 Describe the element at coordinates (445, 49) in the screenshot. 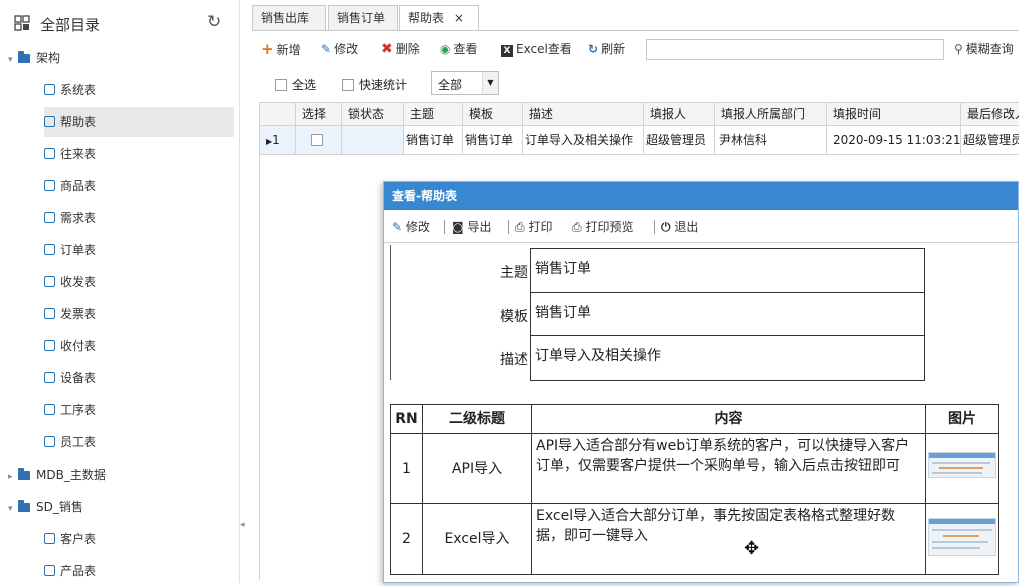

I see `eye-icon: ◉` at that location.